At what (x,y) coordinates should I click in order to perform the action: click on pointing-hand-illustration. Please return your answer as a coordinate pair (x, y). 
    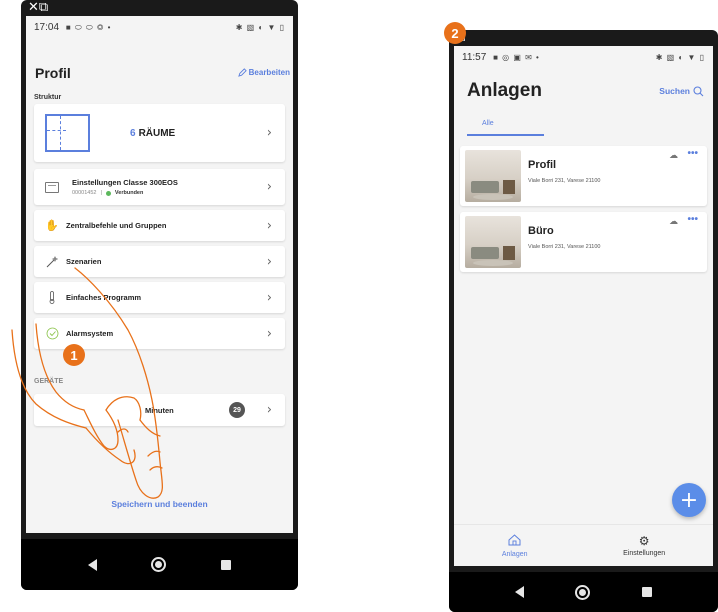
    Looking at the image, I should click on (87, 383).